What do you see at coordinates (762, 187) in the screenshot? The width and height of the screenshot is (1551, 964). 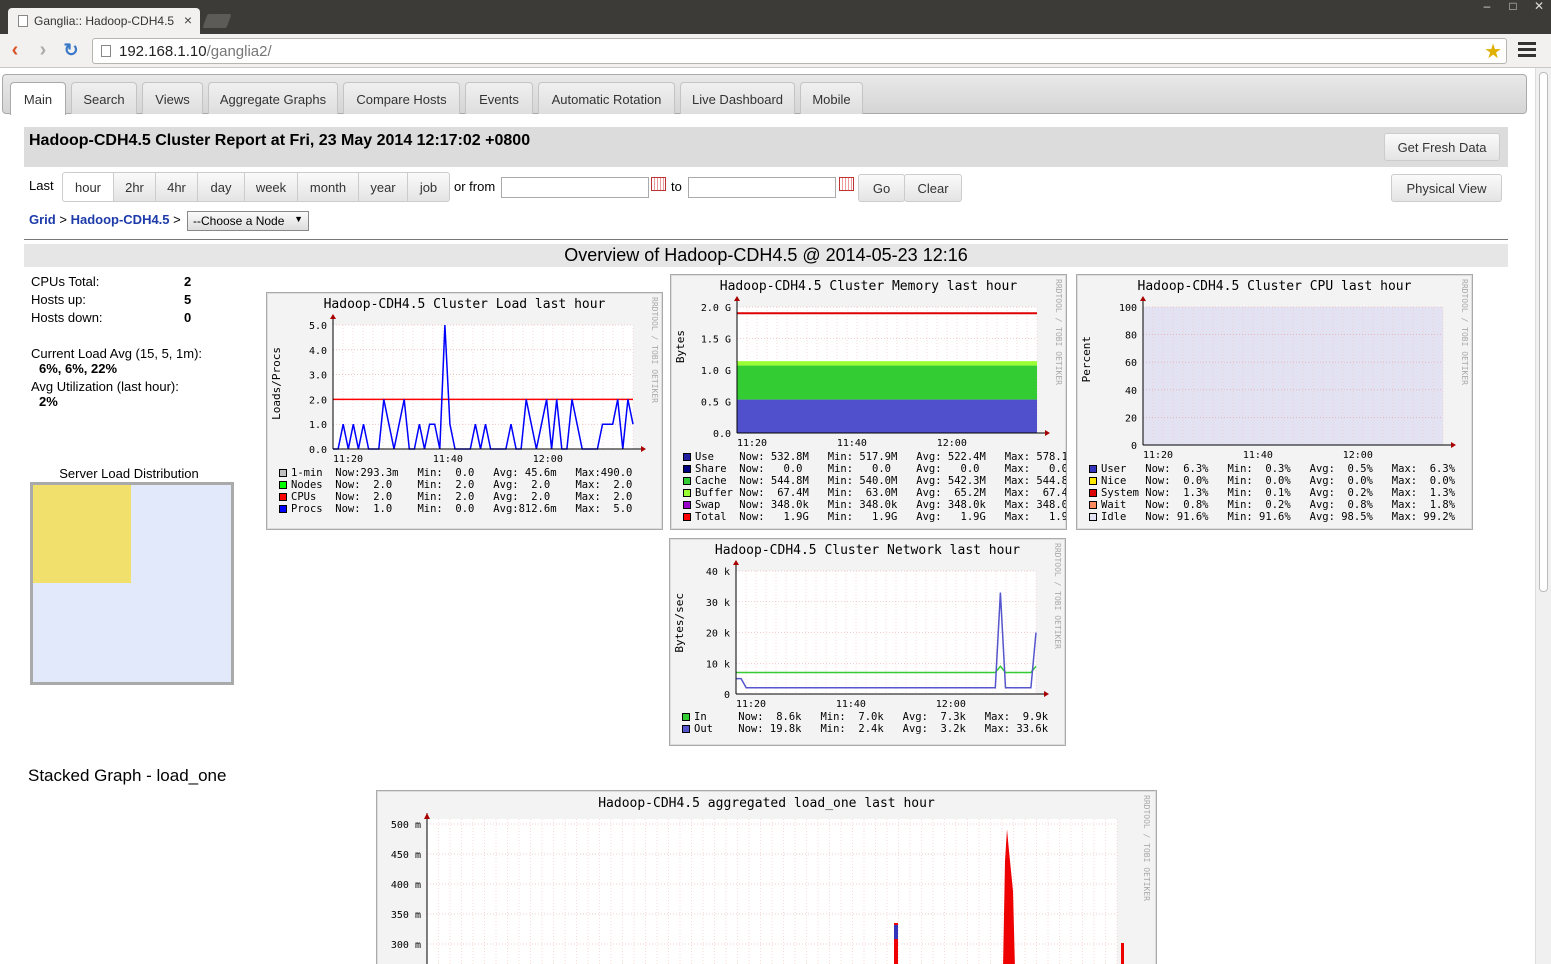 I see `to-date-input` at bounding box center [762, 187].